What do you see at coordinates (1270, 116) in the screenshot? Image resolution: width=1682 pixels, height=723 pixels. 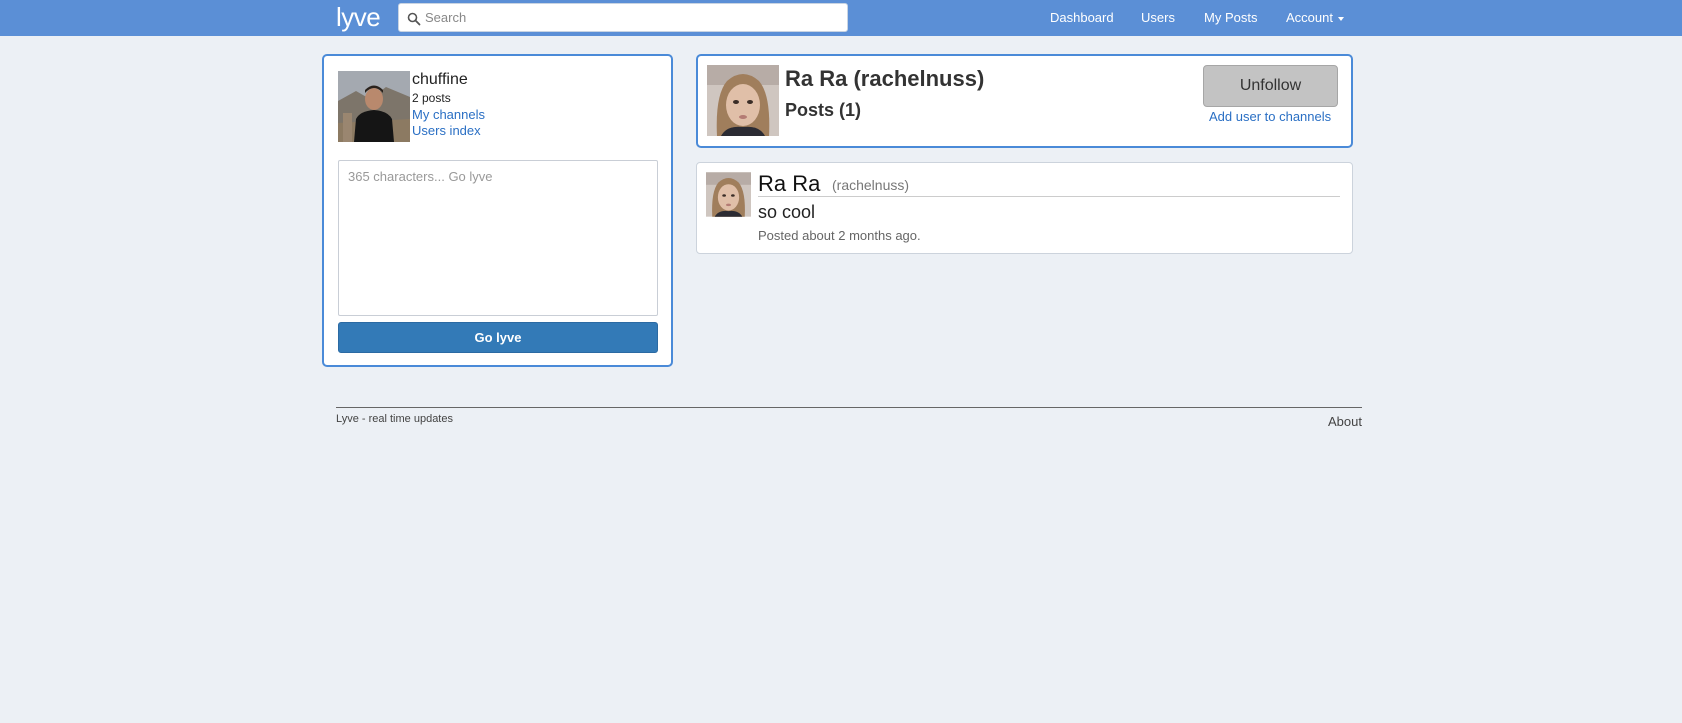 I see `add-user-to-channels-link: Add user to channels` at bounding box center [1270, 116].